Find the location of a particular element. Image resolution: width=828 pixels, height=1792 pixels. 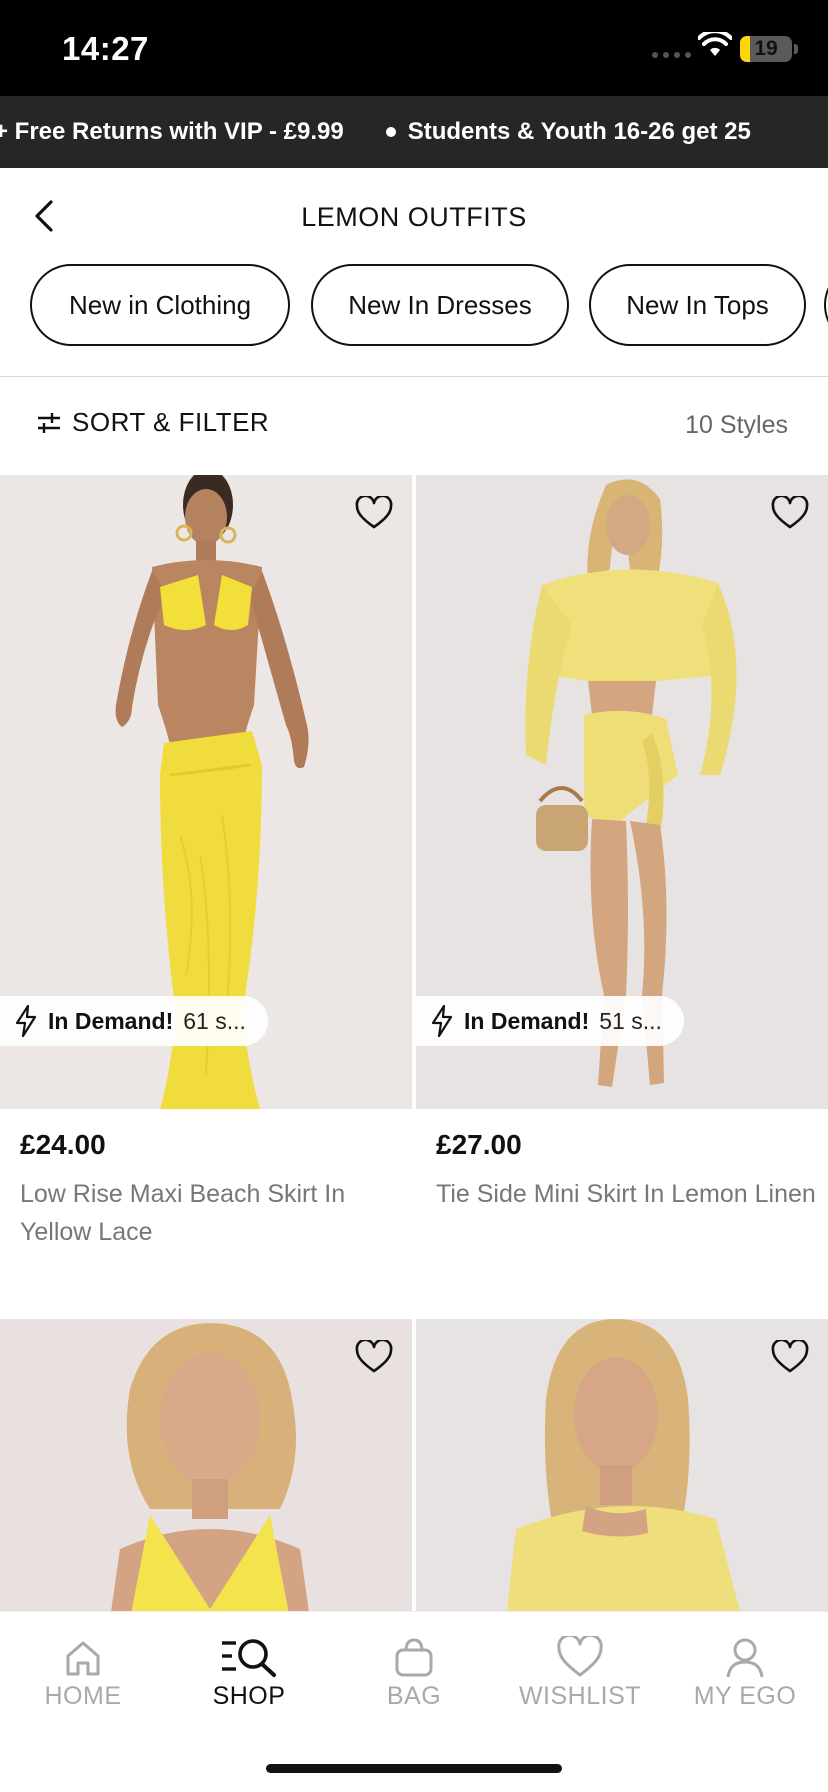

tab-label: MY EGO is located at coordinates (745, 1696).